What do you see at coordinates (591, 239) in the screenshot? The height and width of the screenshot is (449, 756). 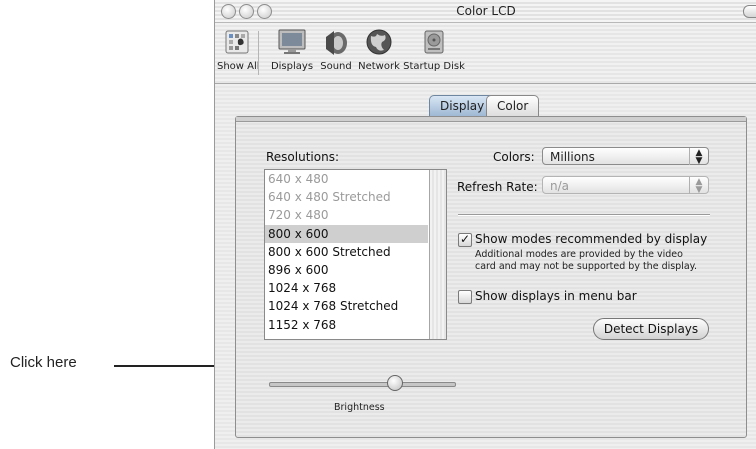 I see `show-modes-label: Show modes recommended by display` at bounding box center [591, 239].